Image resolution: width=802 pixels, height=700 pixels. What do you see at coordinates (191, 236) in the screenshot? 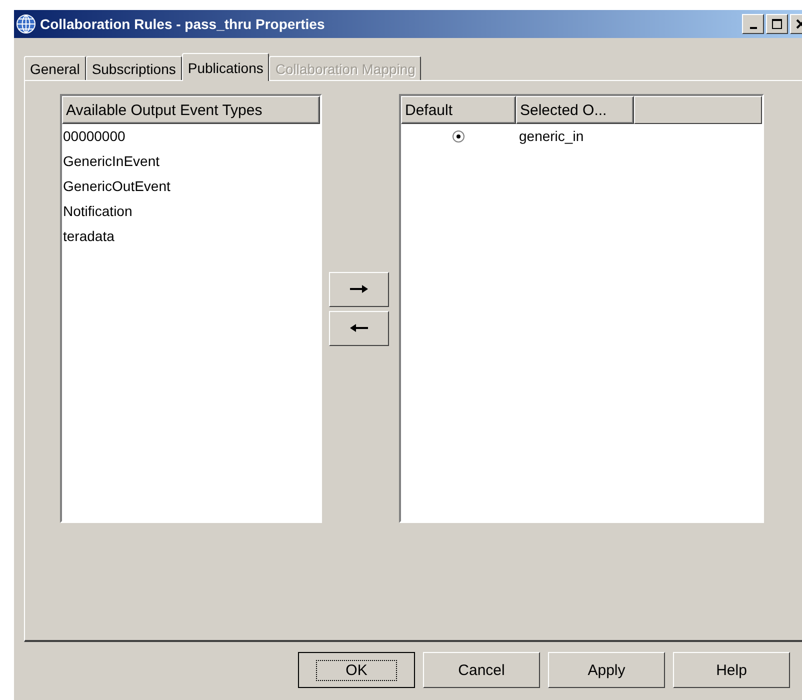
I see `list-item: teradata` at bounding box center [191, 236].